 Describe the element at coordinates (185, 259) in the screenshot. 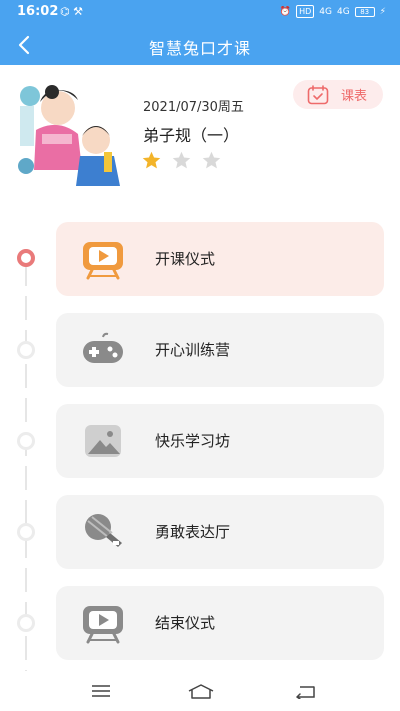

I see `step-label: 开课仪式` at that location.